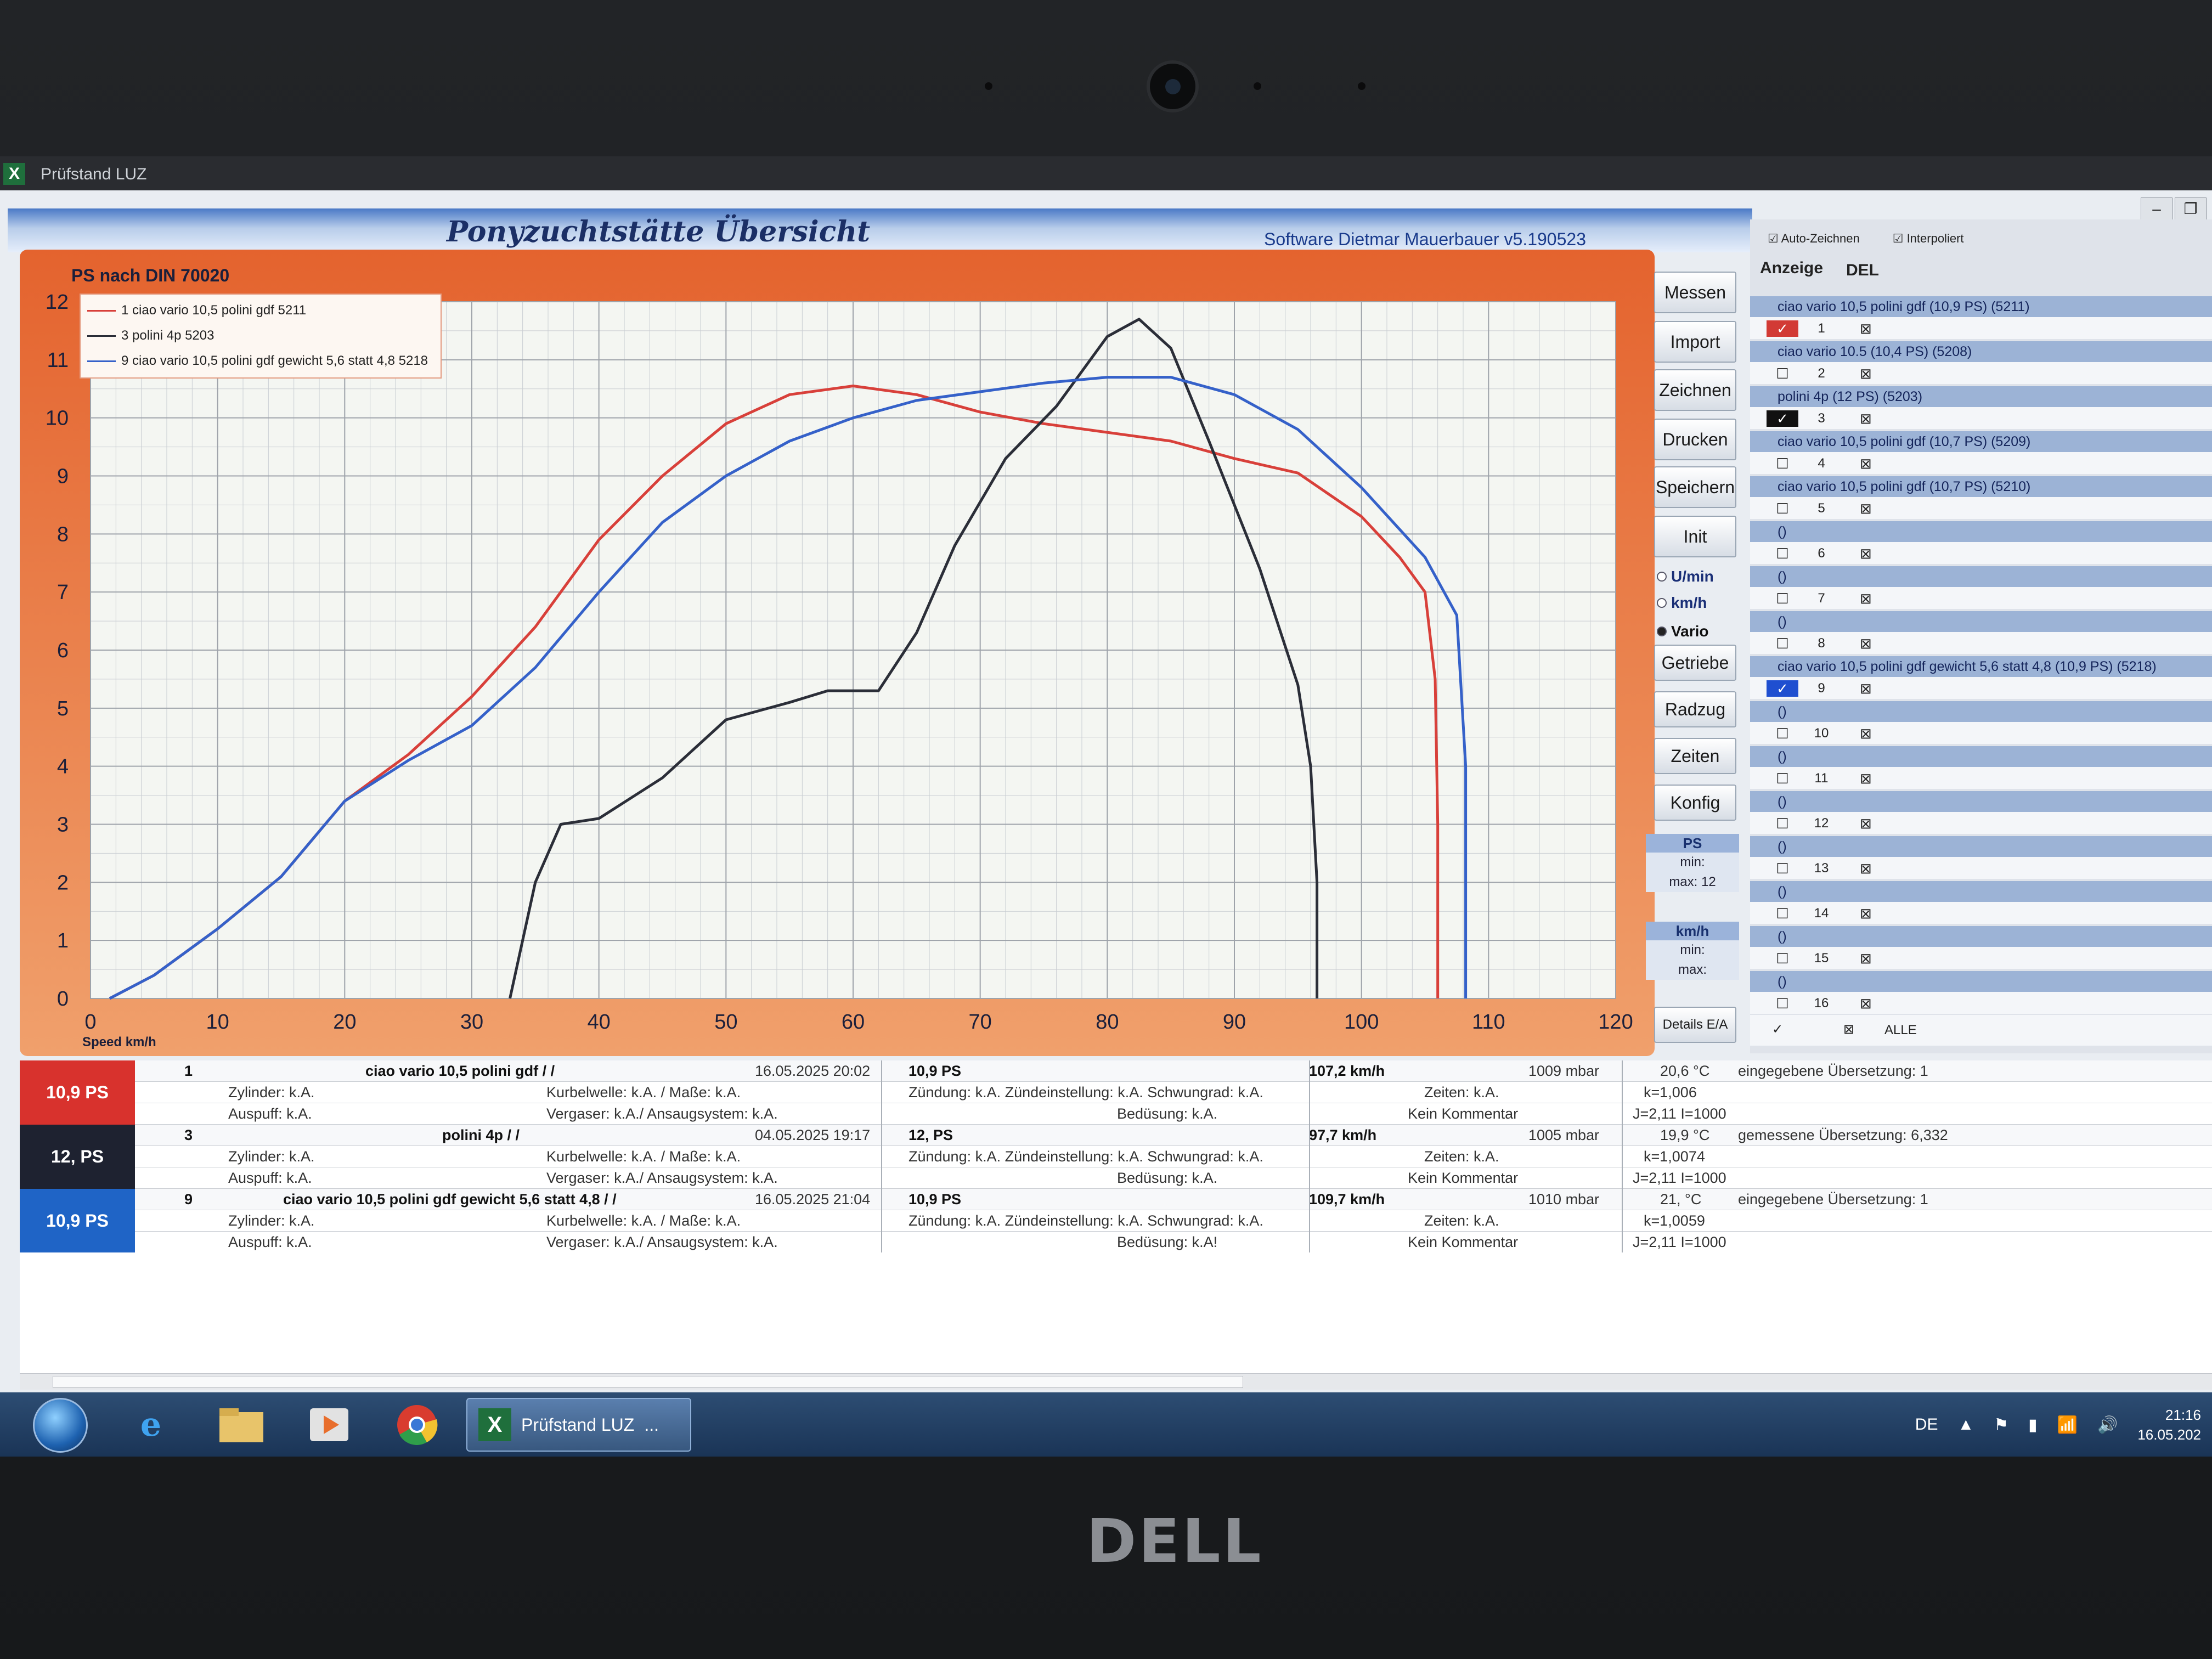 The width and height of the screenshot is (2212, 1659). What do you see at coordinates (1695, 803) in the screenshot?
I see `konfig-button: Konfig` at bounding box center [1695, 803].